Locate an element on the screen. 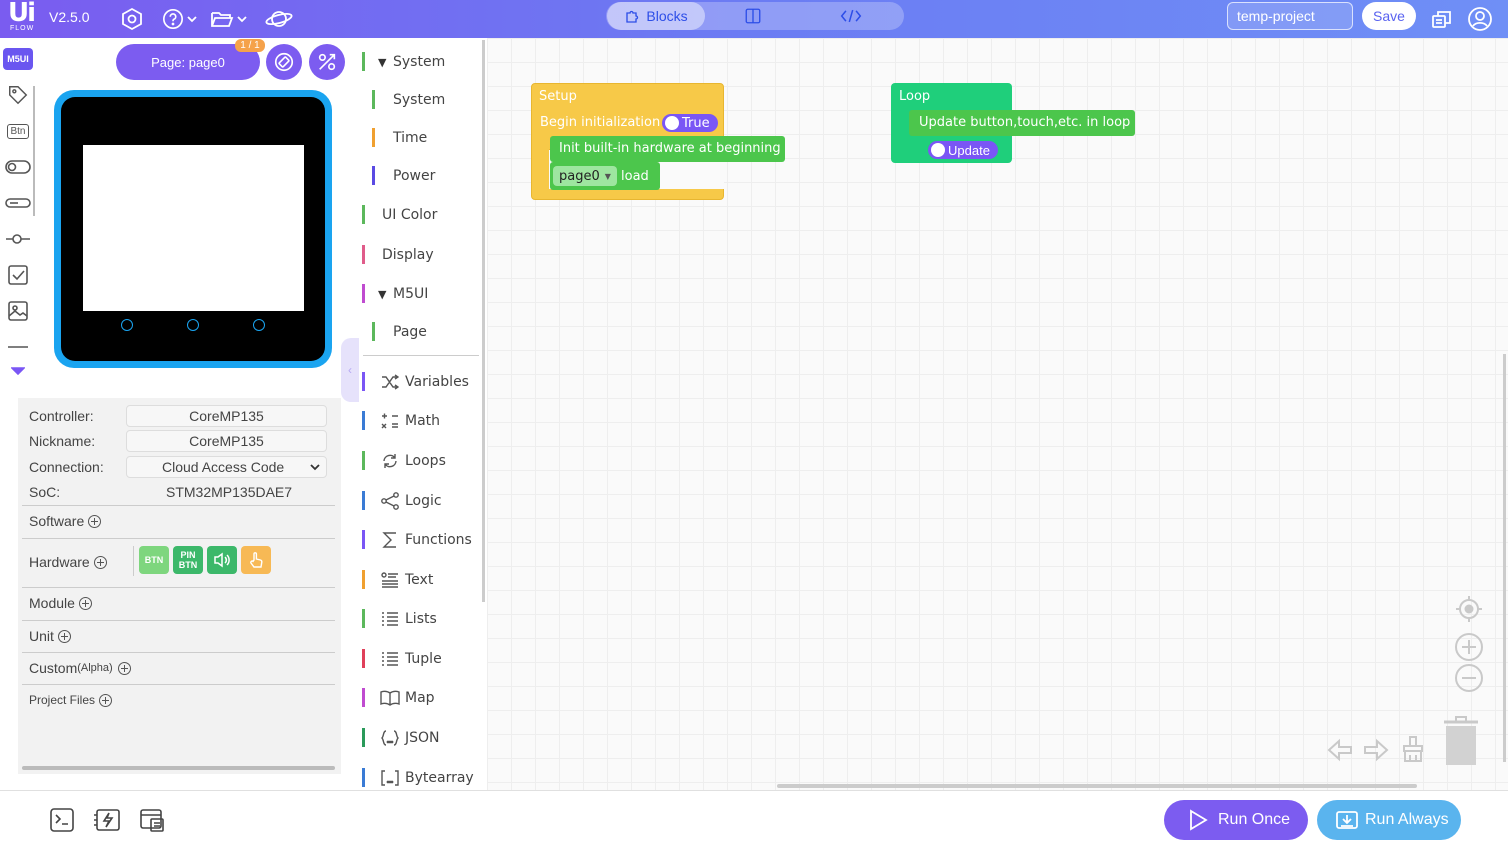 This screenshot has height=841, width=1508. category-power: Power is located at coordinates (426, 176).